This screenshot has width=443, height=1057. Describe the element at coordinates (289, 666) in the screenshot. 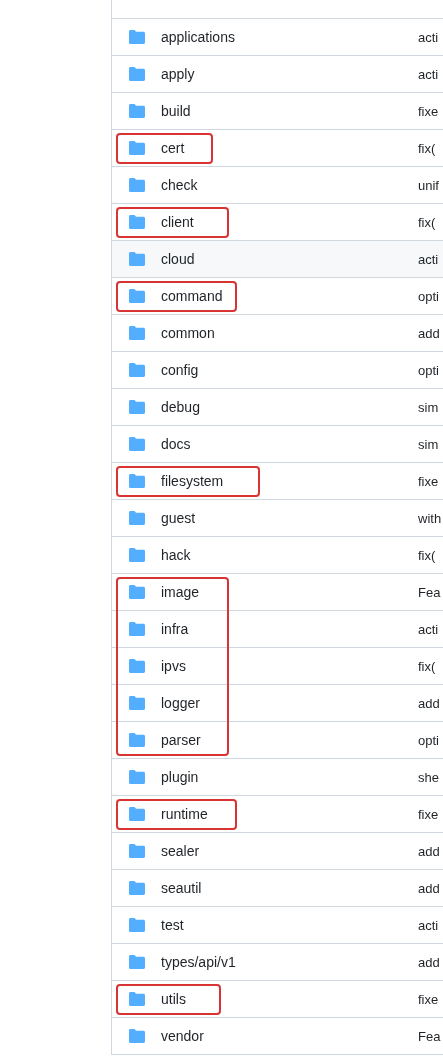

I see `folder-name: ipvs` at that location.